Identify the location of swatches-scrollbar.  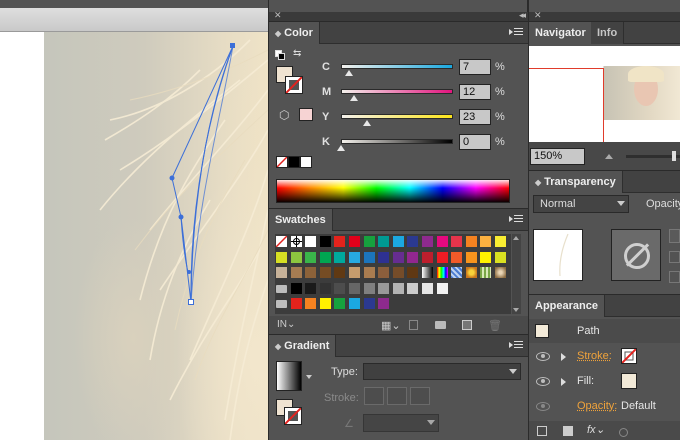
(516, 274).